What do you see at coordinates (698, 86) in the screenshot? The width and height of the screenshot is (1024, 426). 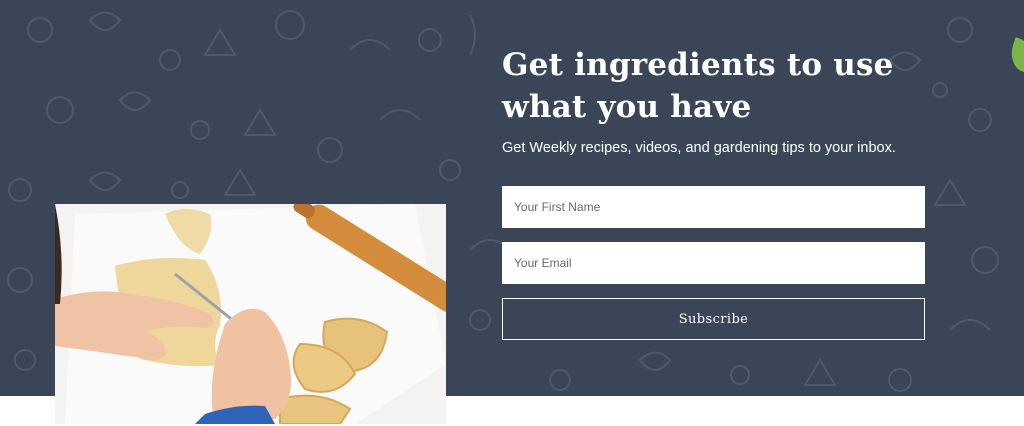 I see `newsletter-headline: Get ingredients to use what you have` at bounding box center [698, 86].